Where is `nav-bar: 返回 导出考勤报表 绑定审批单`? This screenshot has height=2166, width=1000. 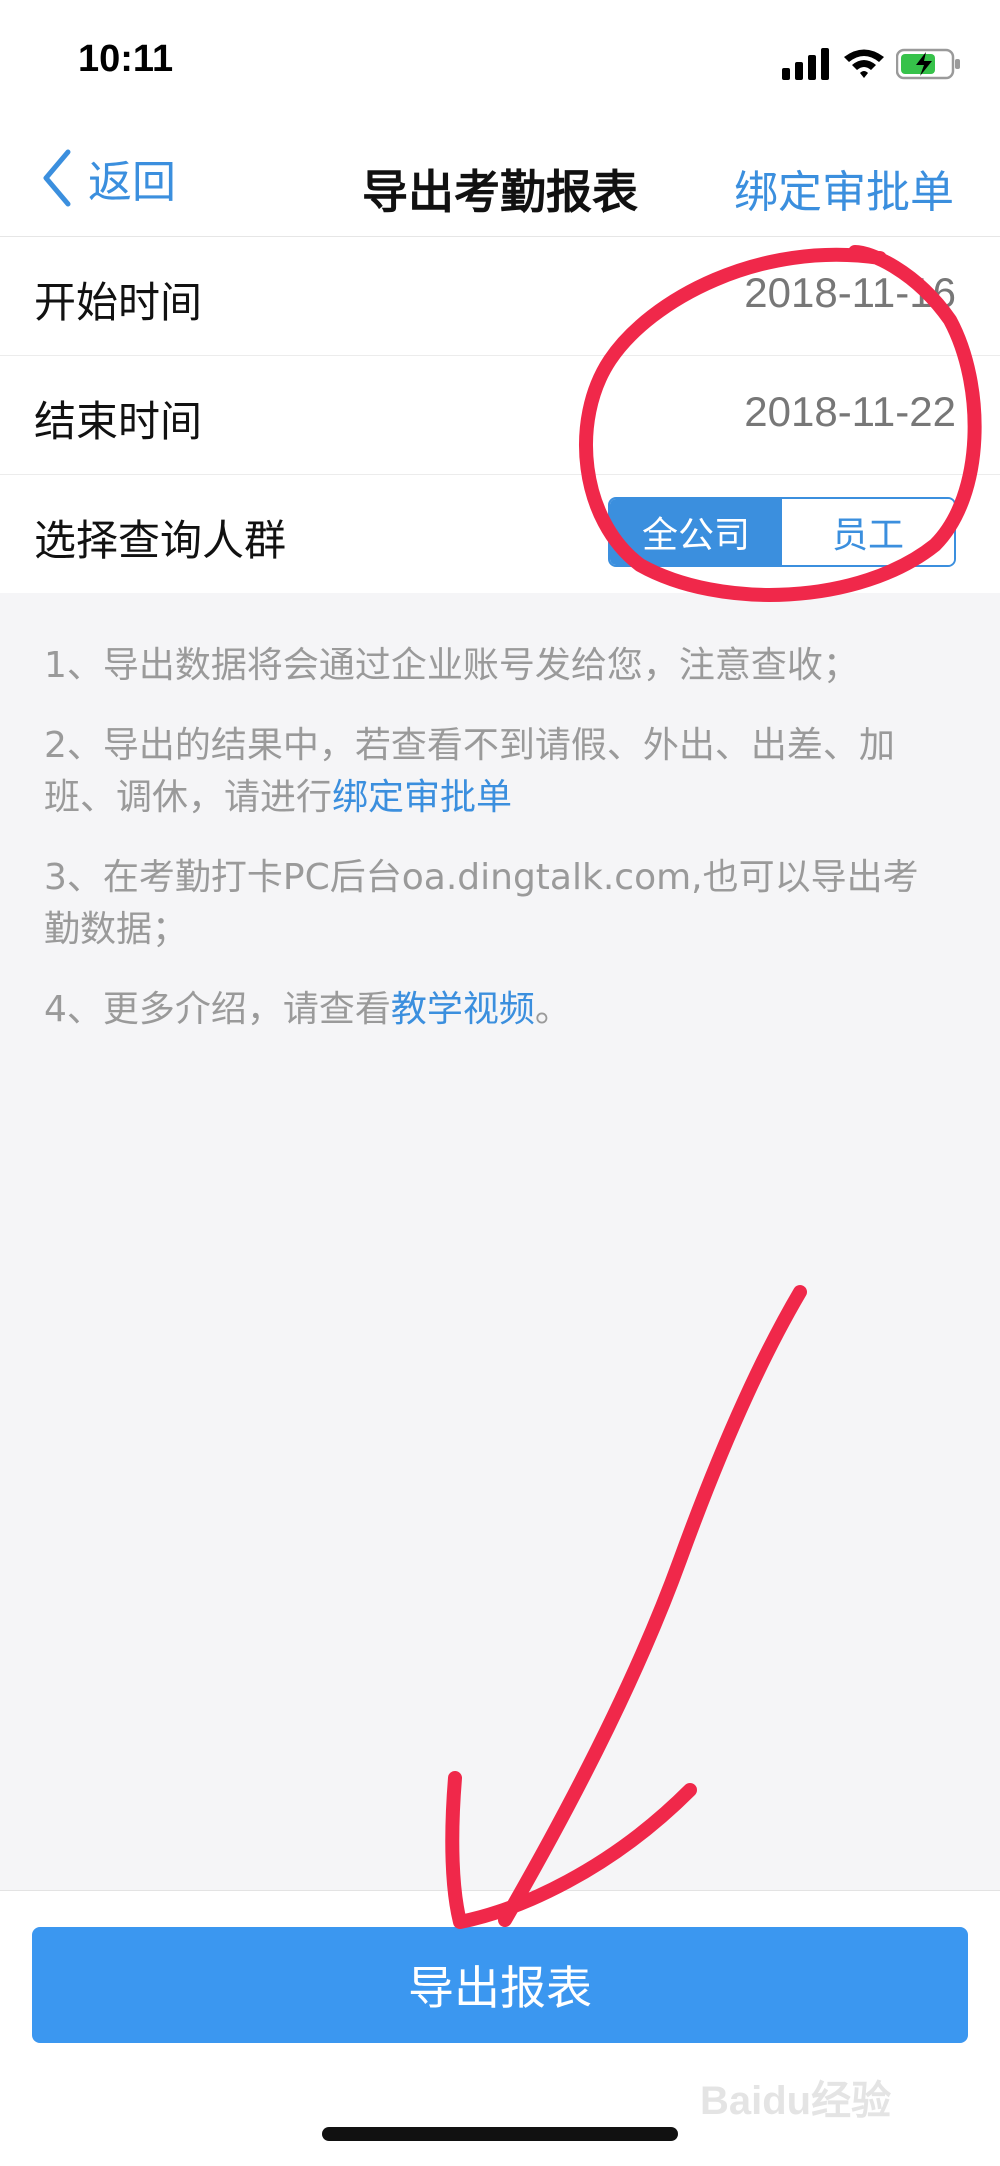
nav-bar: 返回 导出考勤报表 绑定审批单 is located at coordinates (500, 178).